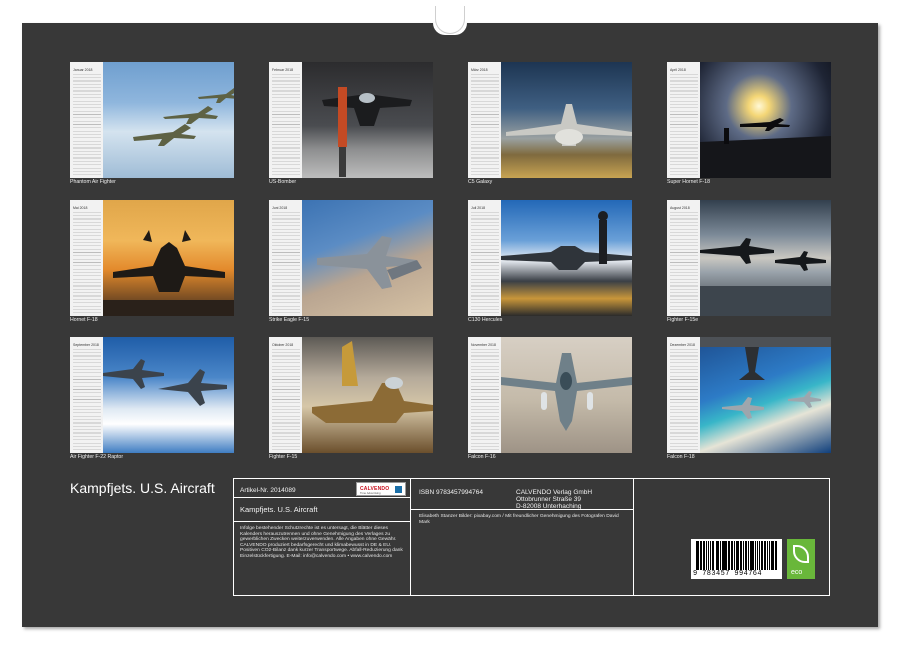 Image resolution: width=899 pixels, height=648 pixels. I want to click on jets-formation-image, so click(168, 120).